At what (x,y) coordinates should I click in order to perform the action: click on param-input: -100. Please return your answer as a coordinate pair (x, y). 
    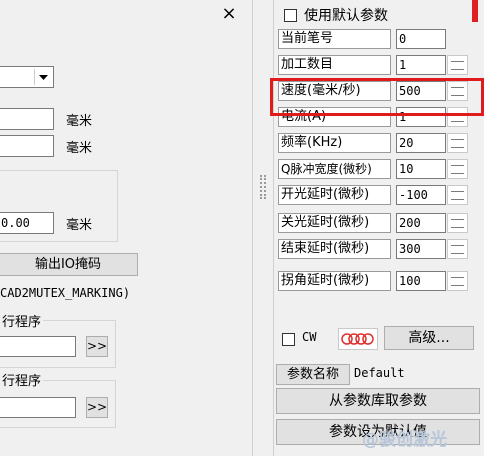
    Looking at the image, I should click on (421, 195).